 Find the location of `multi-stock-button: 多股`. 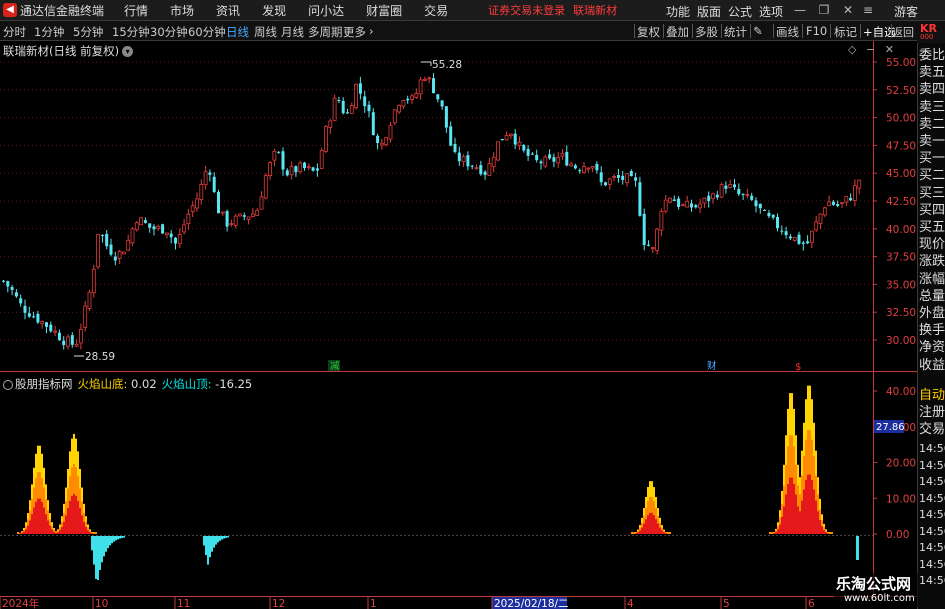

multi-stock-button: 多股 is located at coordinates (706, 32).